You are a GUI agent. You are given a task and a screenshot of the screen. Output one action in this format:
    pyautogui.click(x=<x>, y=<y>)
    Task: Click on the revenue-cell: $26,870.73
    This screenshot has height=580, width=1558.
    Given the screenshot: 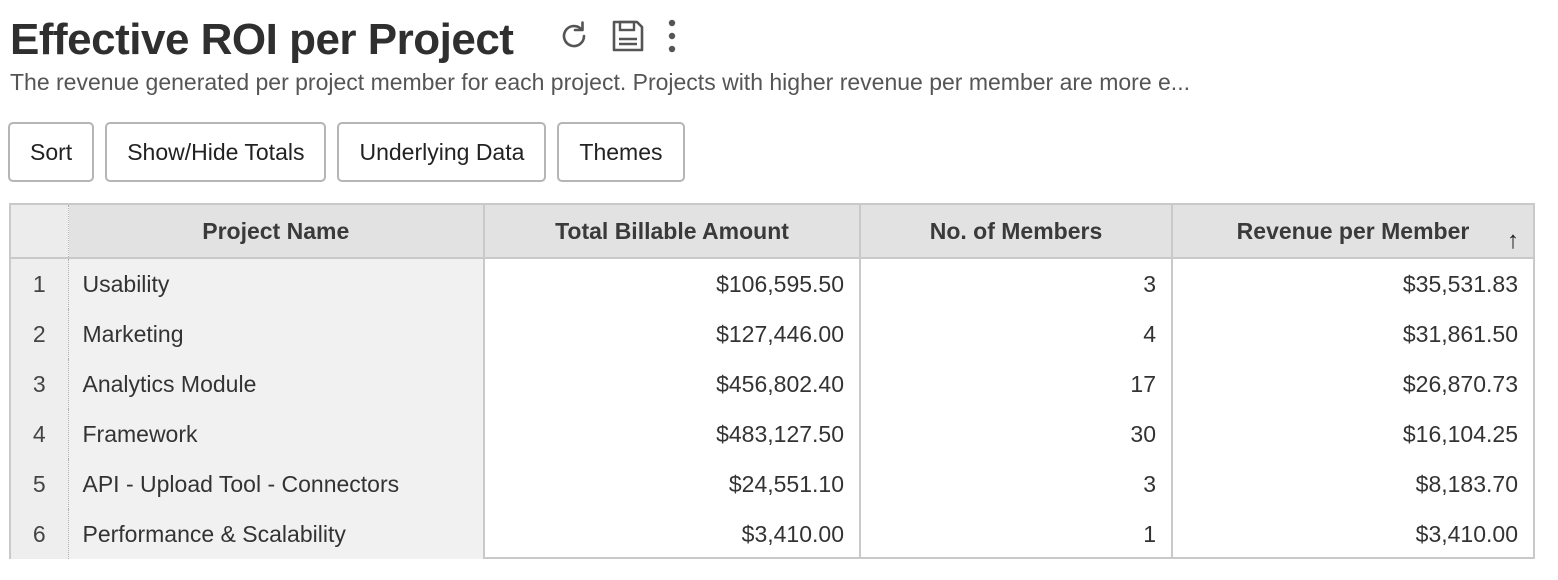 What is the action you would take?
    pyautogui.click(x=1460, y=383)
    